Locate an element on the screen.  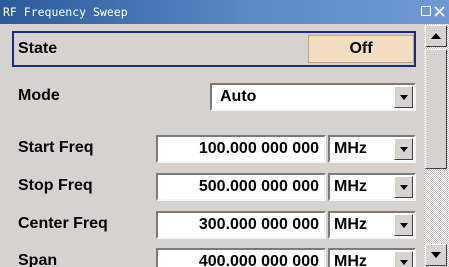
span-input: 400.000 000 000 is located at coordinates (241, 257).